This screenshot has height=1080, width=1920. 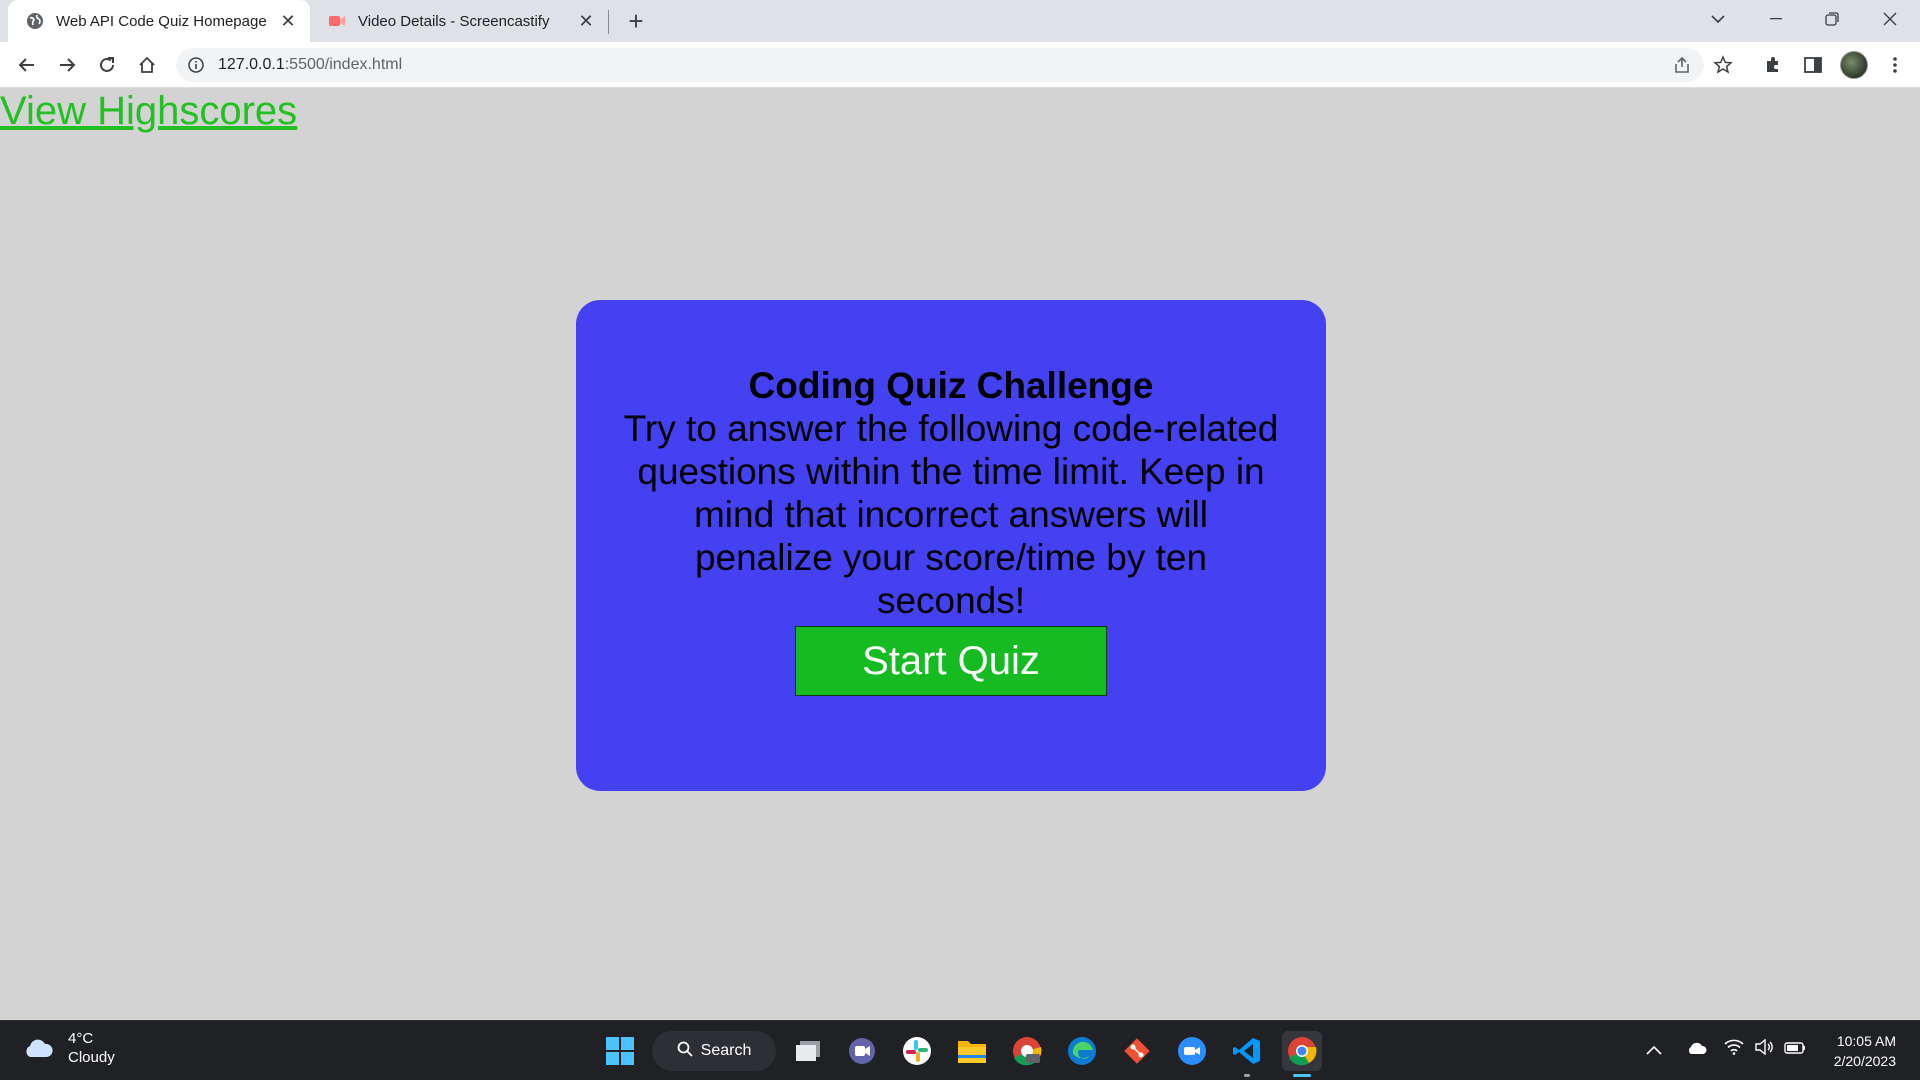 I want to click on menu-kebab-icon, so click(x=1895, y=65).